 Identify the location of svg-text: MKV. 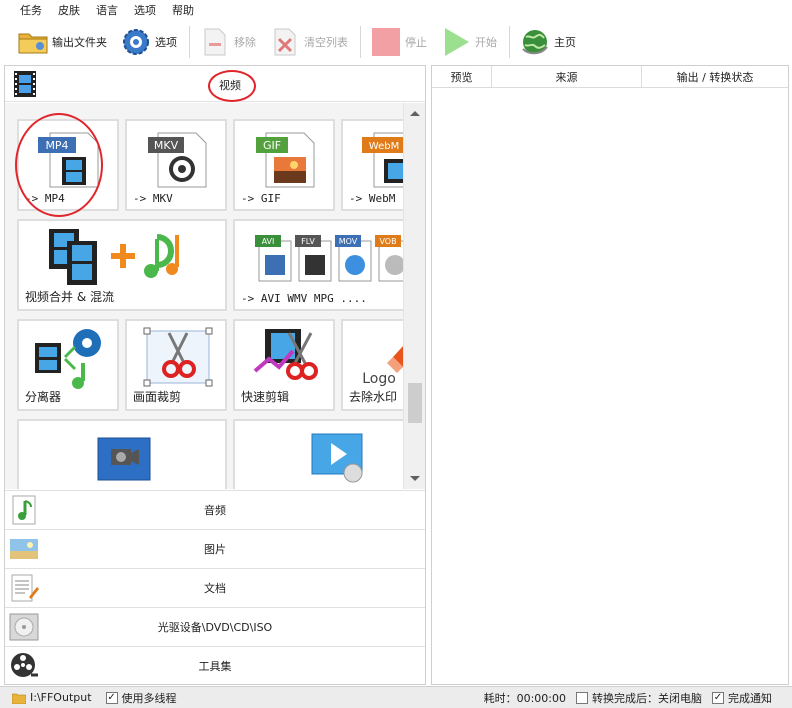
(166, 145).